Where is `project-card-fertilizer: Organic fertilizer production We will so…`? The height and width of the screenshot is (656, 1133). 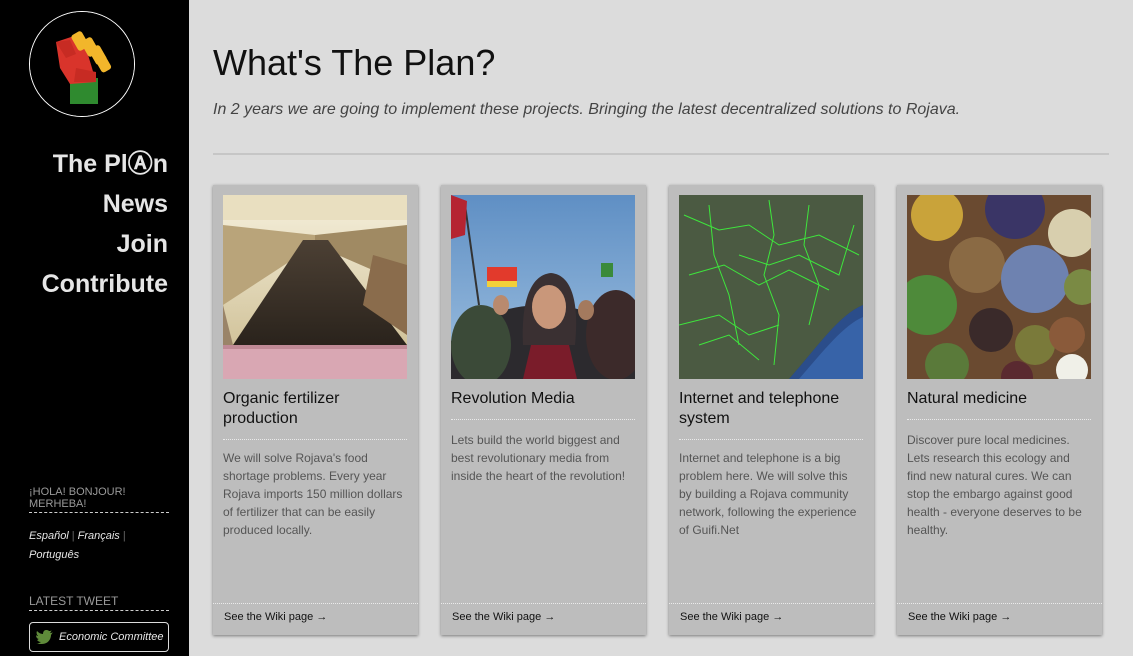
project-card-fertilizer: Organic fertilizer production We will so… is located at coordinates (315, 410).